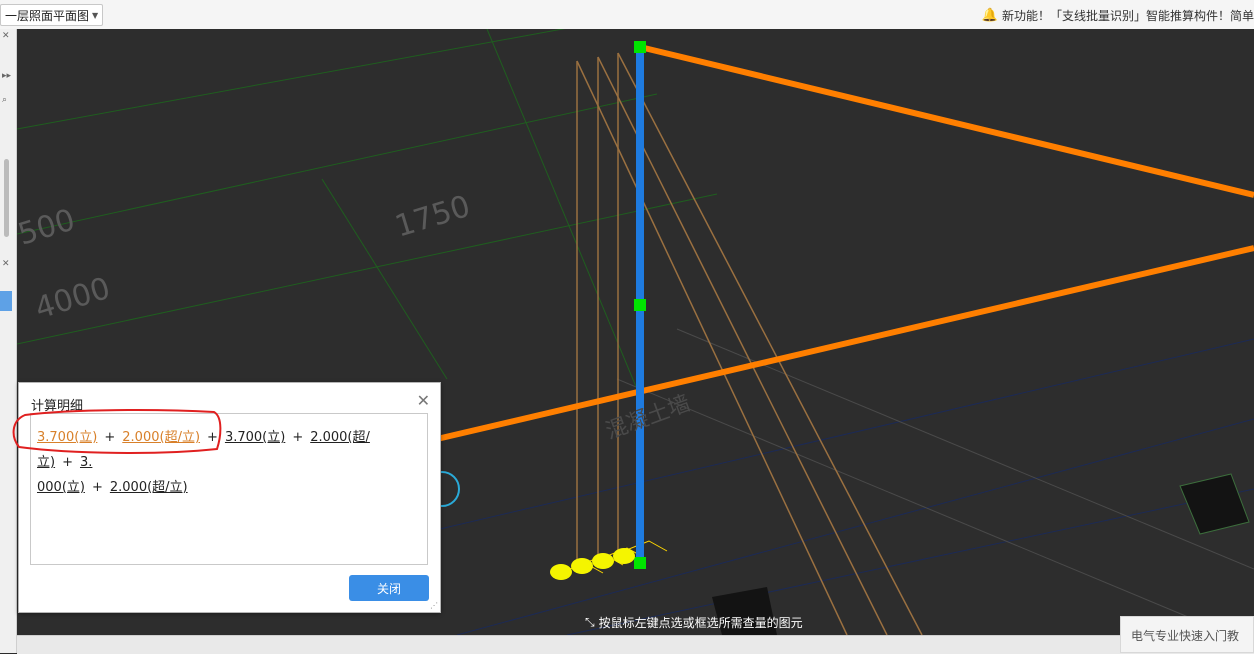 The width and height of the screenshot is (1254, 654). What do you see at coordinates (432, 217) in the screenshot?
I see `dim-label-1750: 1750` at bounding box center [432, 217].